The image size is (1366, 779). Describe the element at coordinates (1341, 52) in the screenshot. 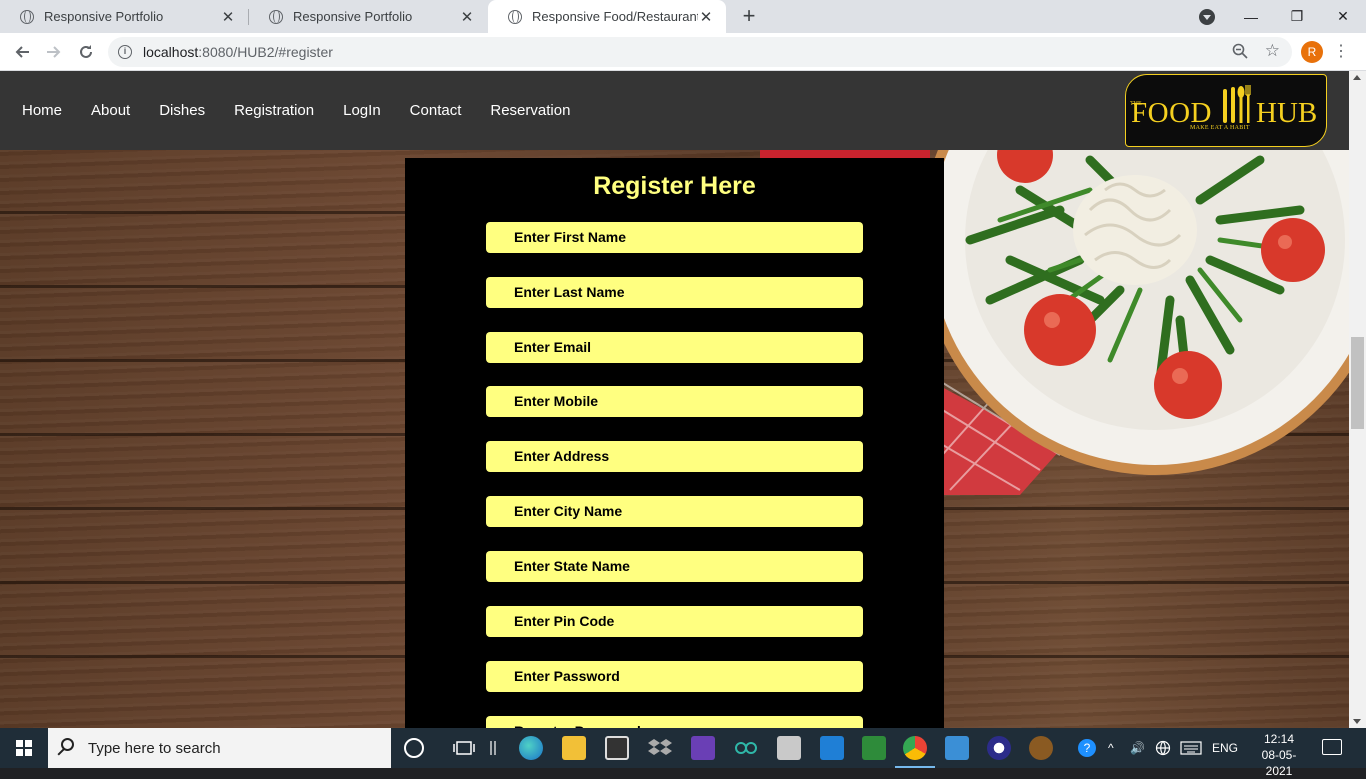

I see `browser-menu-icon: ⋮` at that location.